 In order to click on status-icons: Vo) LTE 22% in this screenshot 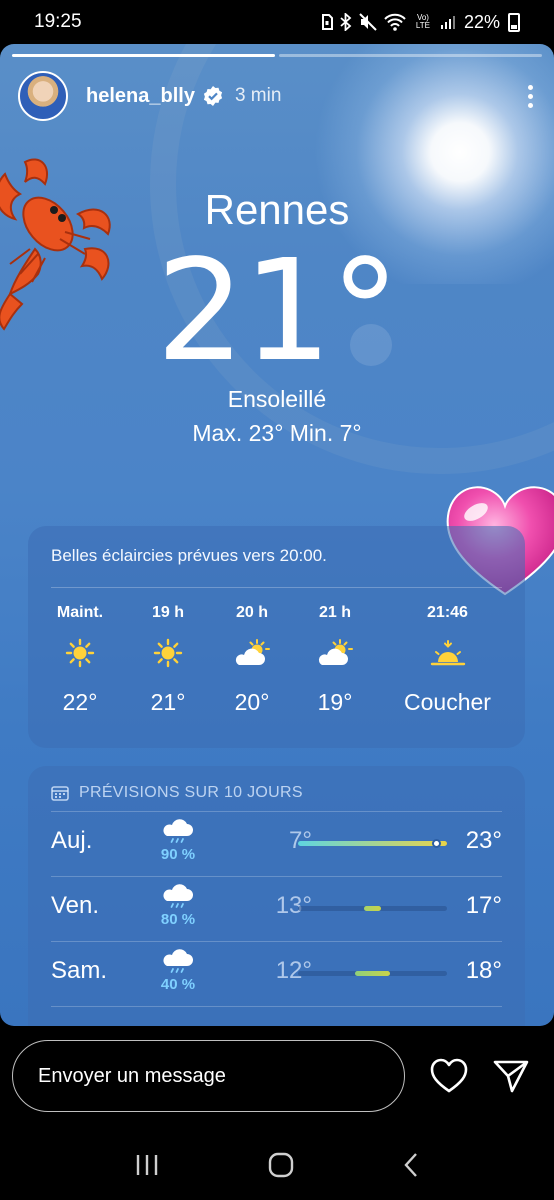, I will do `click(420, 22)`.